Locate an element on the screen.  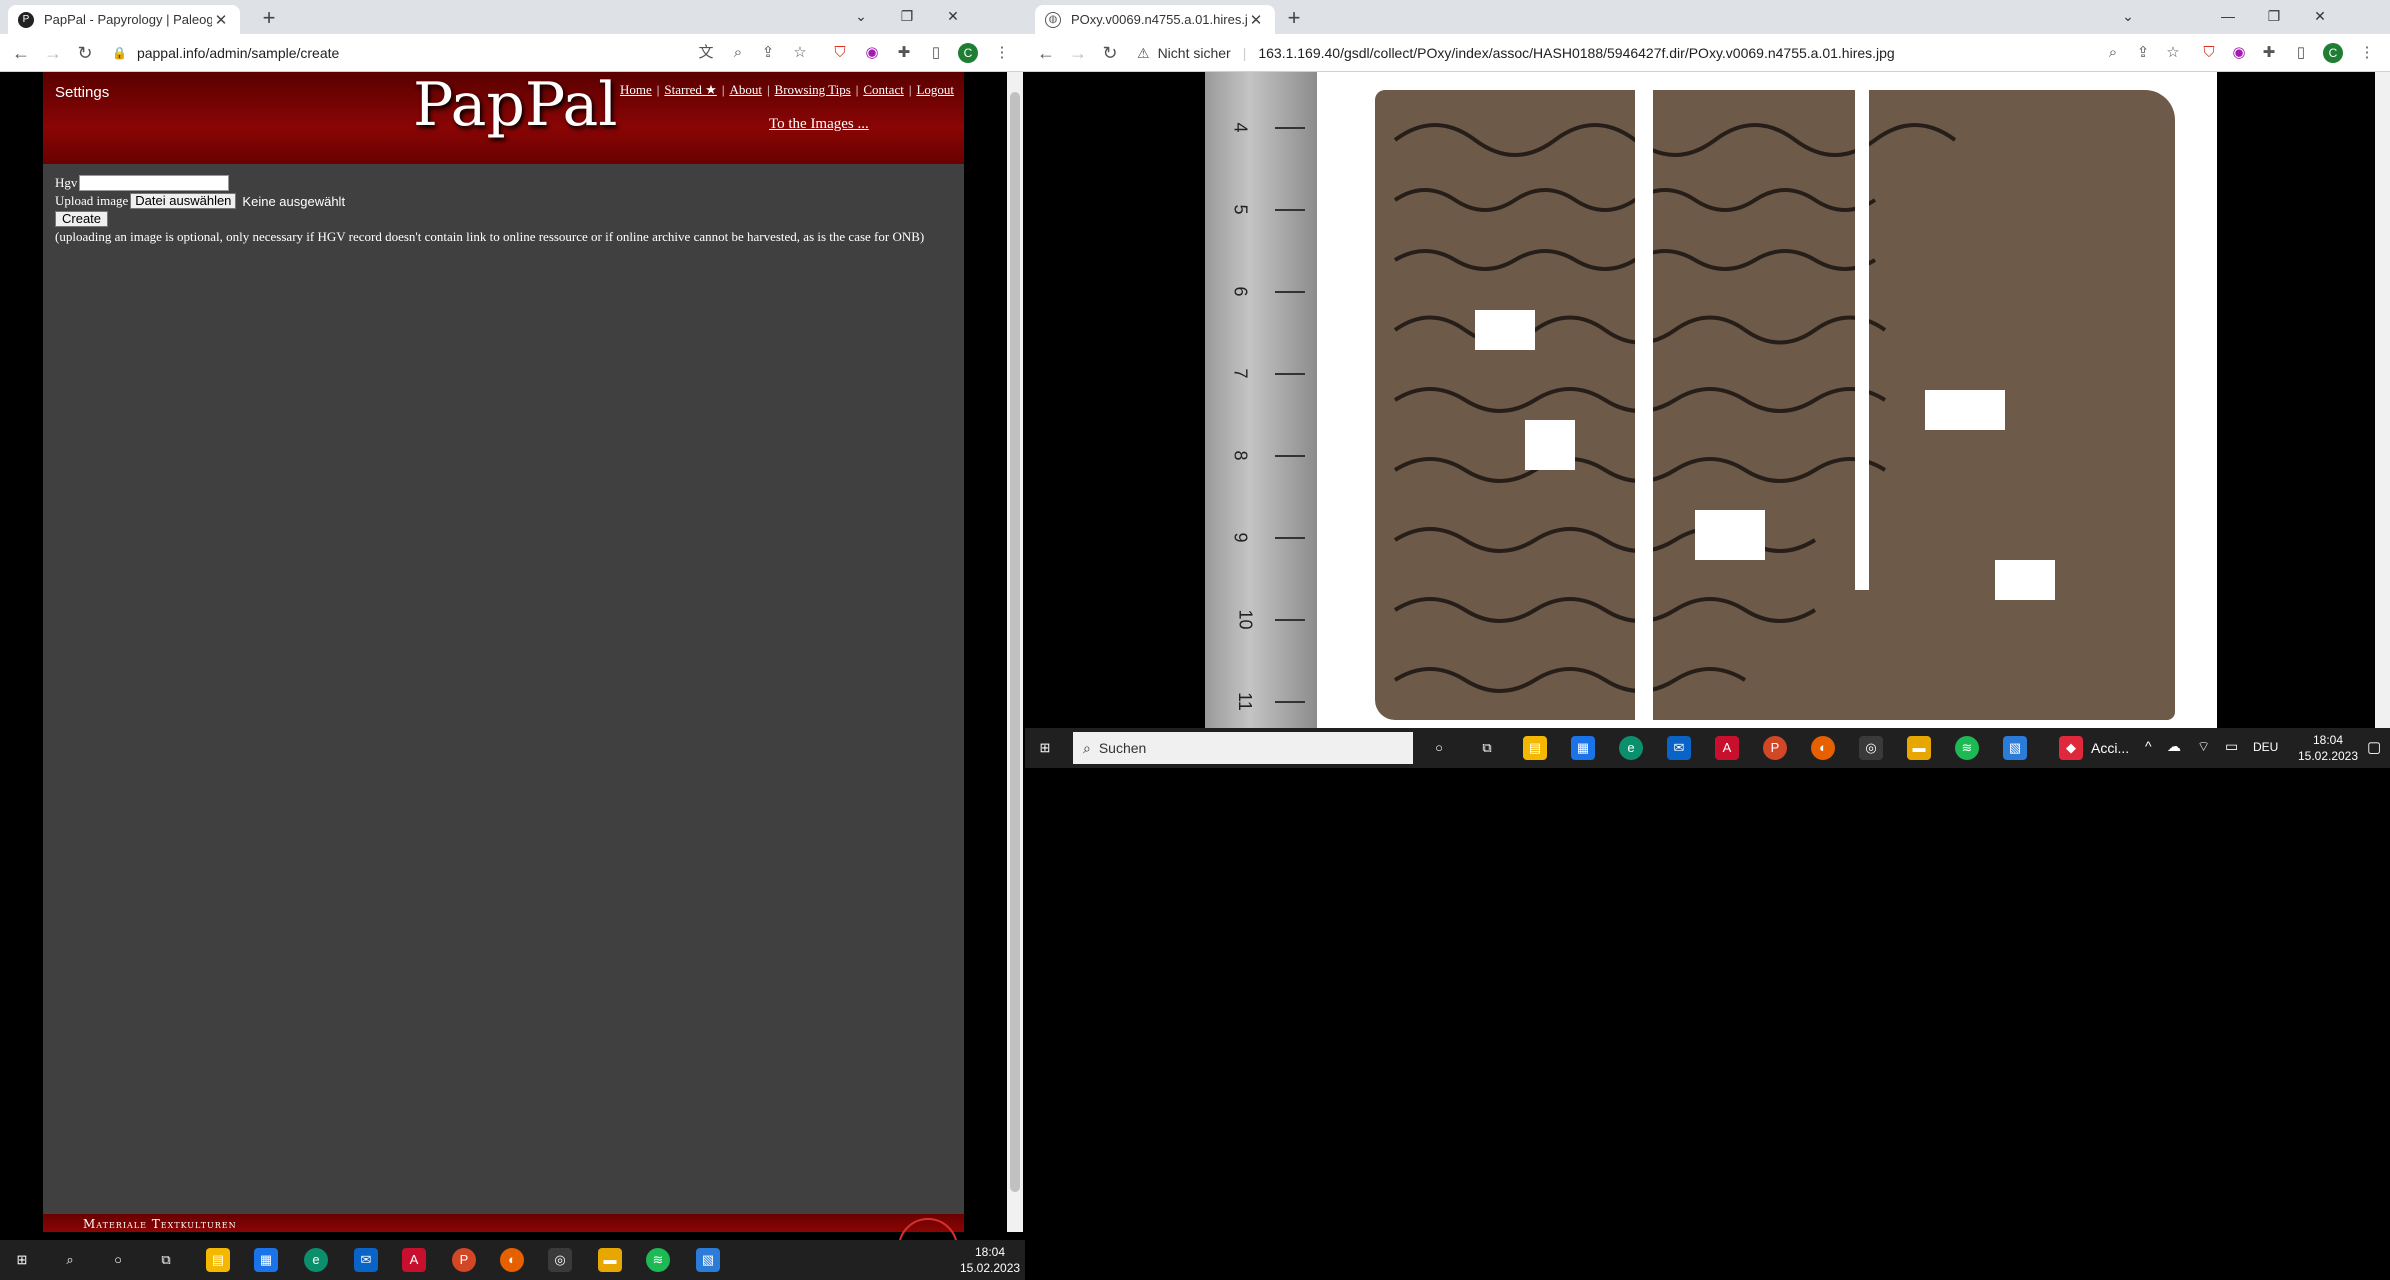
firefox-icon: ◐ is located at coordinates (512, 1260).